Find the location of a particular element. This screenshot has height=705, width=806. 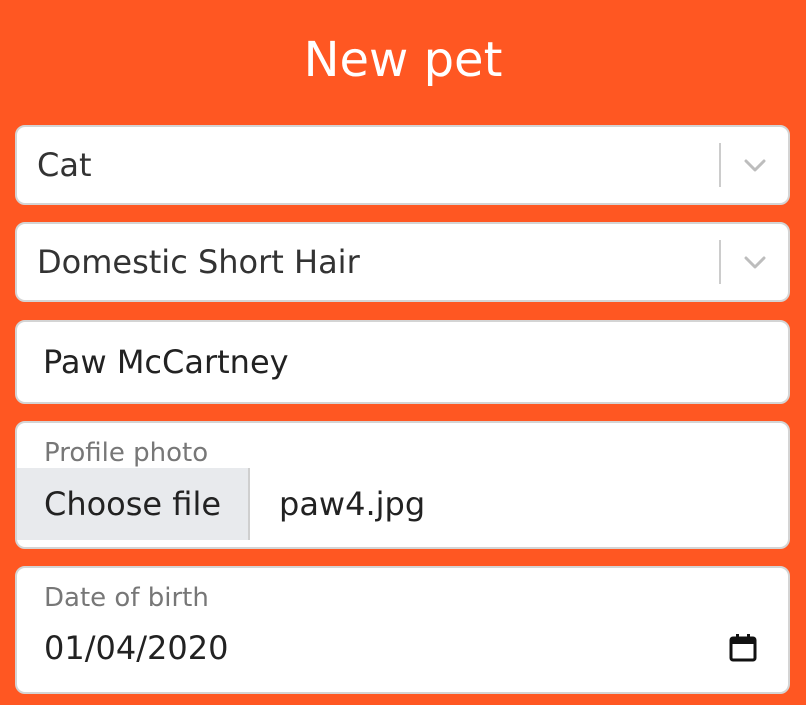

profile-photo-label: Profile photo is located at coordinates (126, 453).